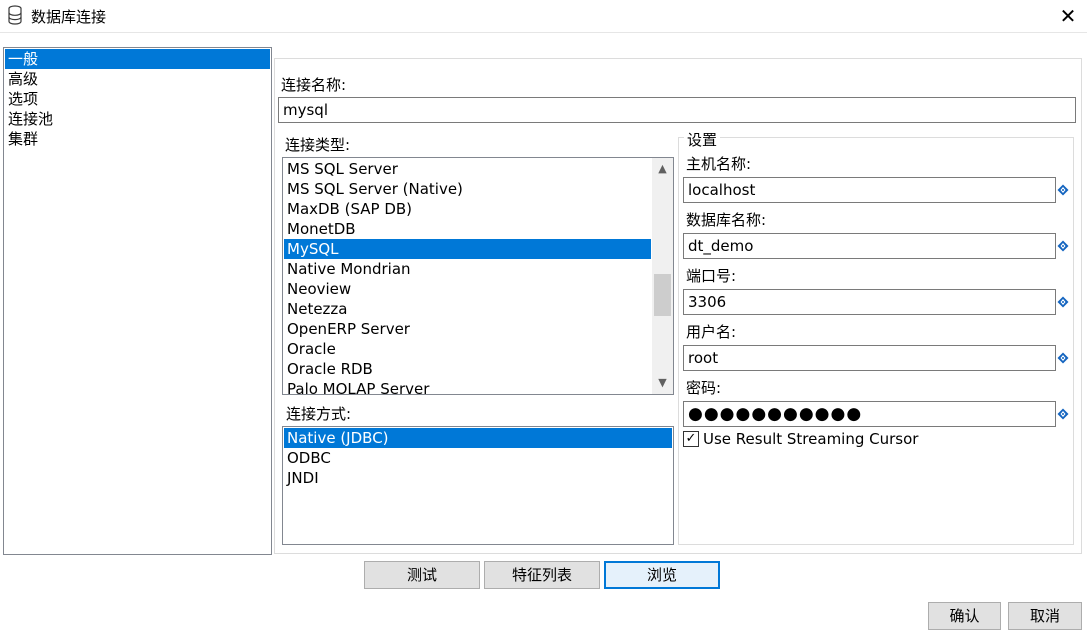  I want to click on port-input, so click(869, 302).